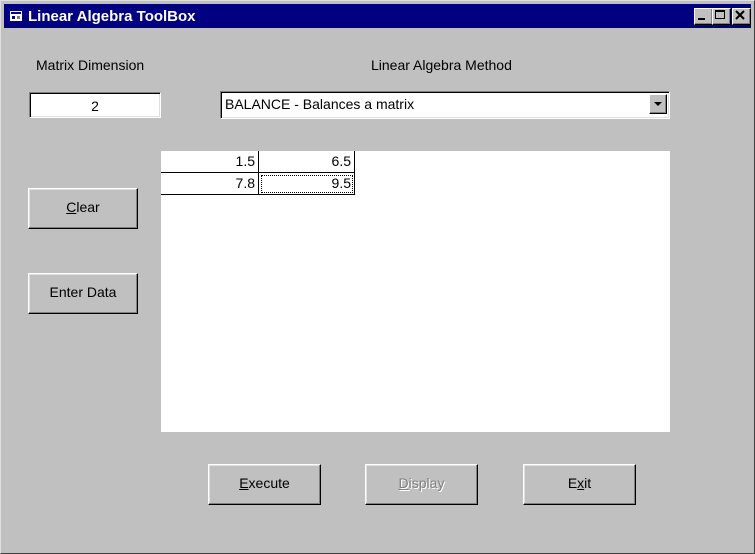  What do you see at coordinates (112, 16) in the screenshot?
I see `window-title: Linear Algebra ToolBox` at bounding box center [112, 16].